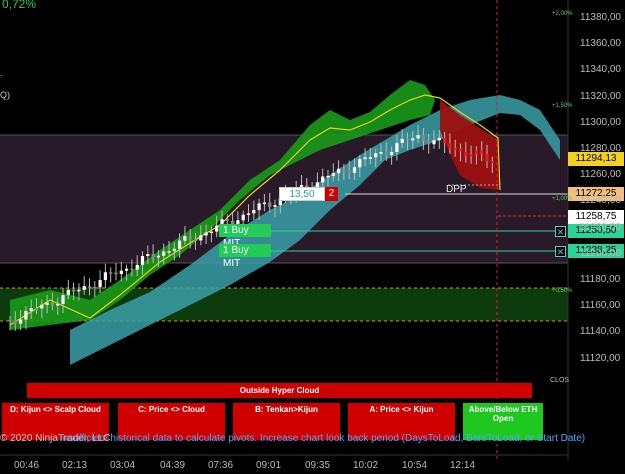 This screenshot has width=625, height=474. What do you see at coordinates (560, 231) in the screenshot?
I see `cancel-order-1-icon: ✕` at bounding box center [560, 231].